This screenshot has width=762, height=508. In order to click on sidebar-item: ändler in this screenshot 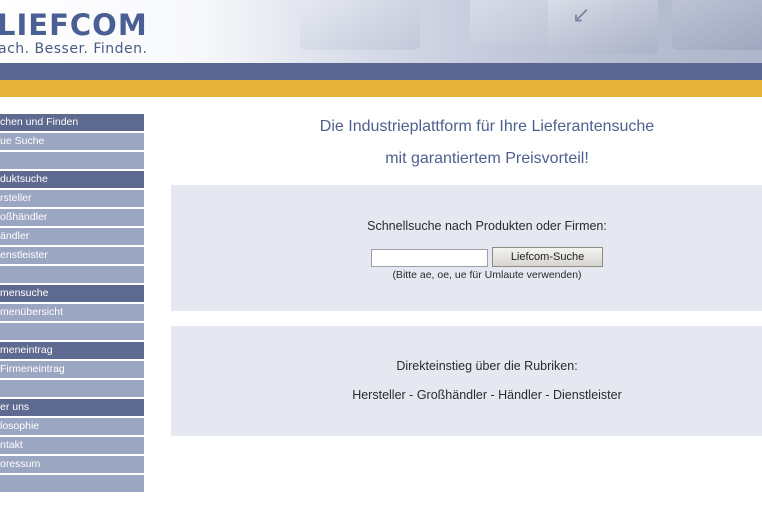, I will do `click(72, 236)`.